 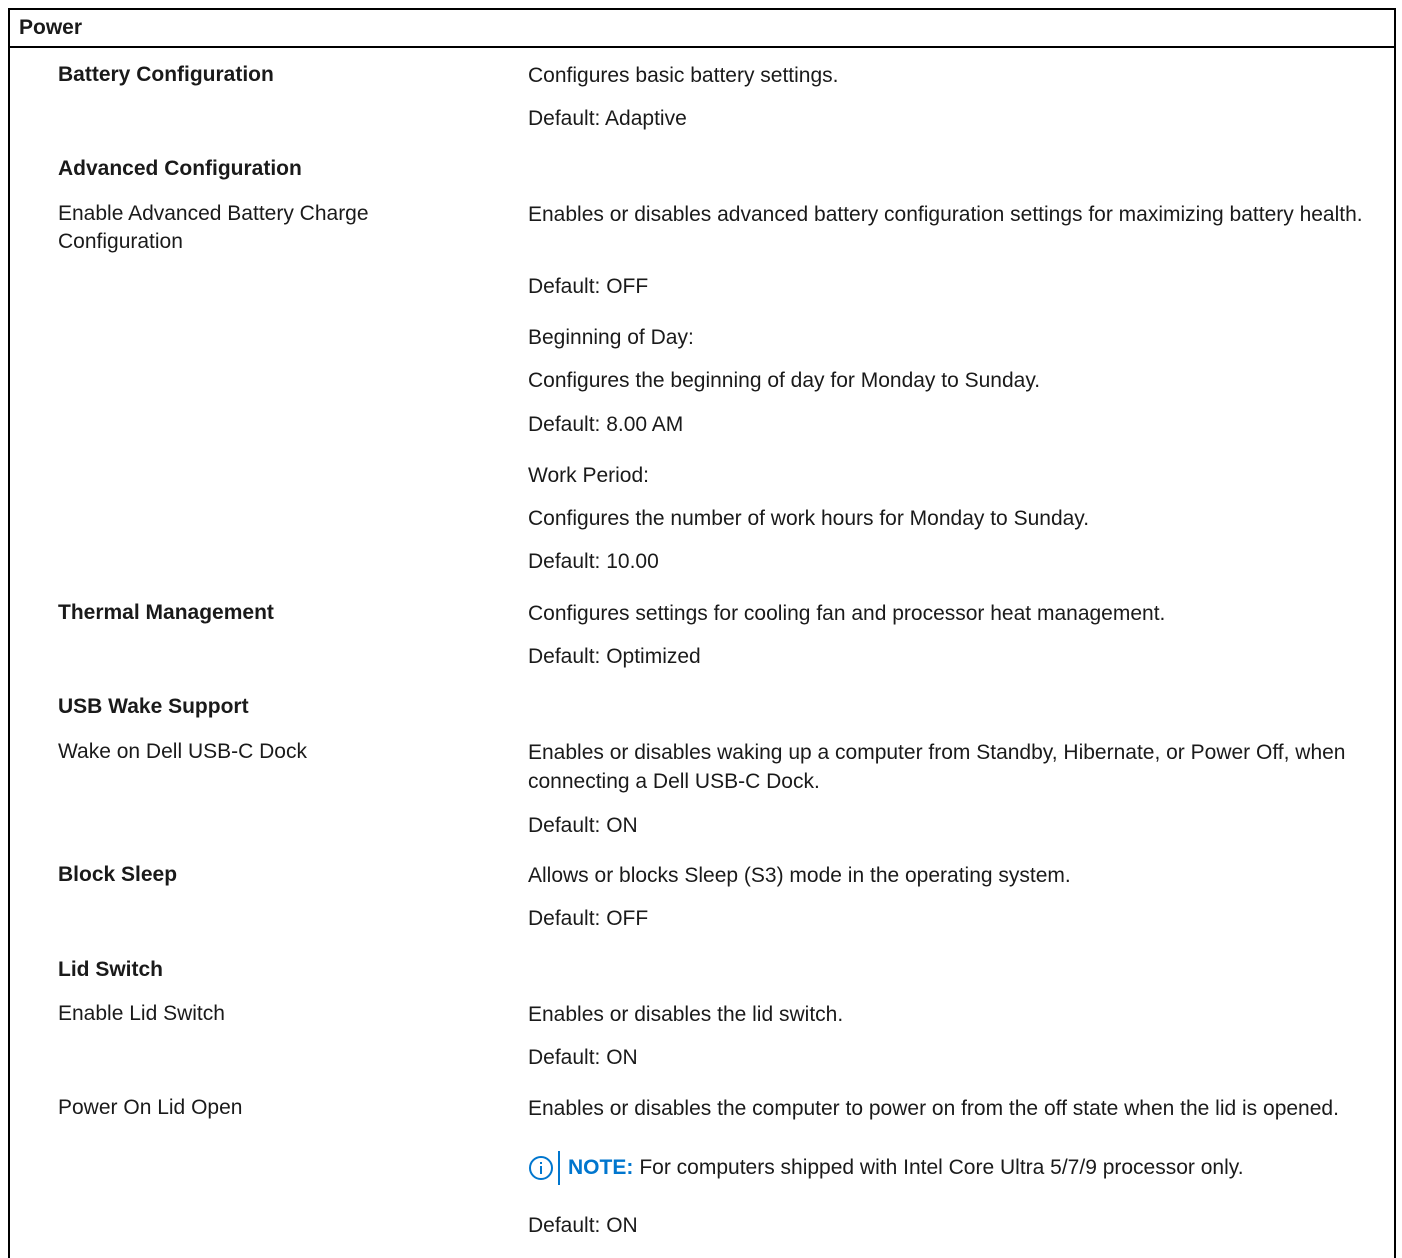 I want to click on advanced-configuration-label: Advanced Configuration, so click(x=180, y=168).